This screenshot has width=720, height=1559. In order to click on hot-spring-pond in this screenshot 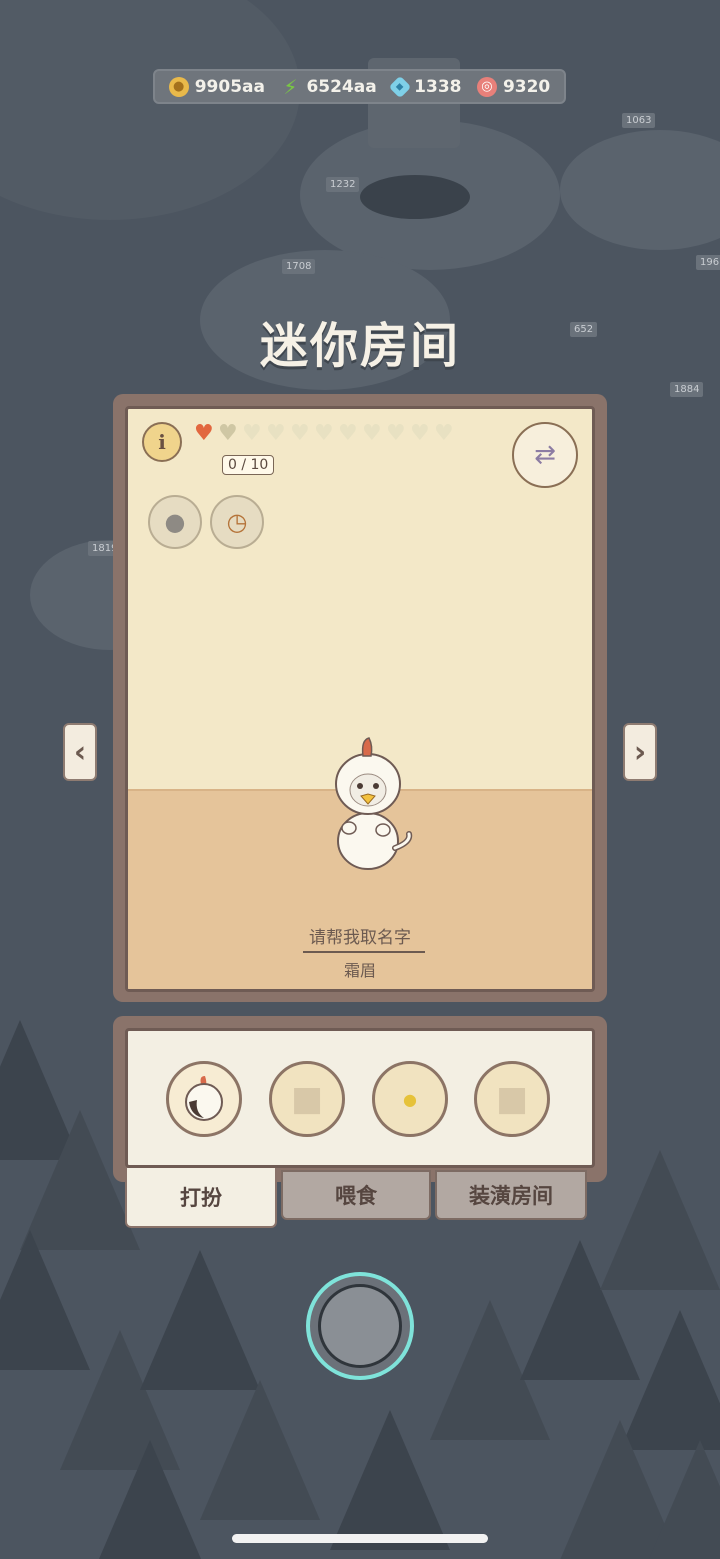, I will do `click(415, 197)`.